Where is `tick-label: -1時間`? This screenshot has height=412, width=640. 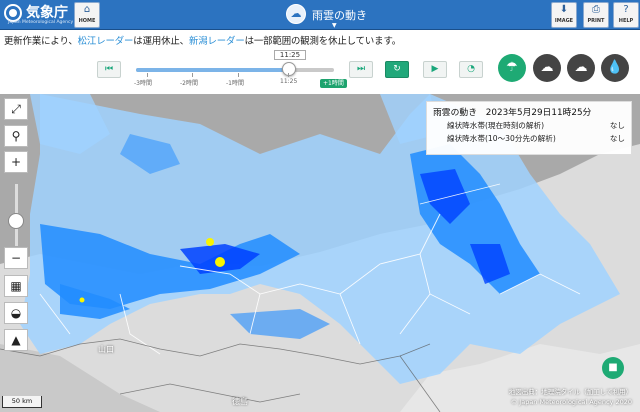
tick-label: -1時間 is located at coordinates (235, 83).